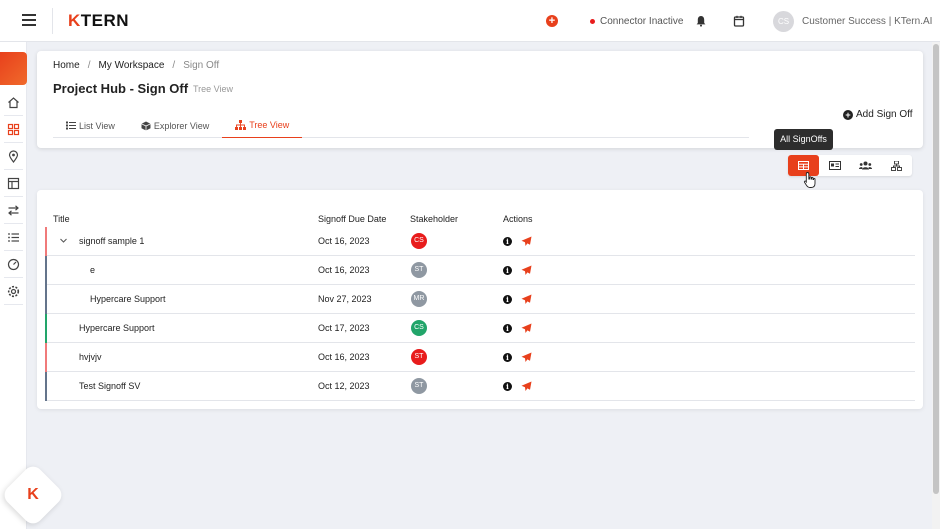 The height and width of the screenshot is (529, 940). I want to click on signoff-title: Test Signoff SV, so click(109, 386).